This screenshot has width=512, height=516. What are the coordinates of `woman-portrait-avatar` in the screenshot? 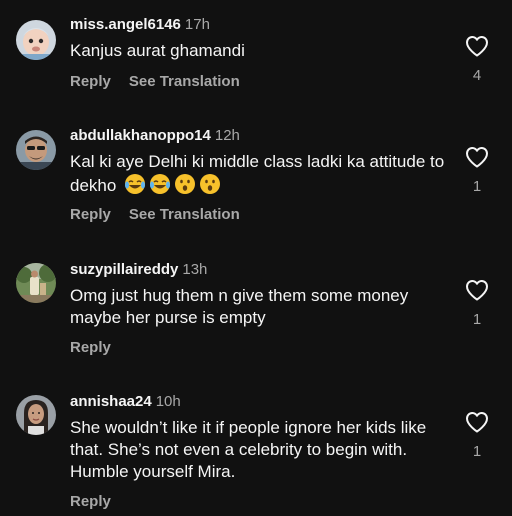 It's located at (36, 415).